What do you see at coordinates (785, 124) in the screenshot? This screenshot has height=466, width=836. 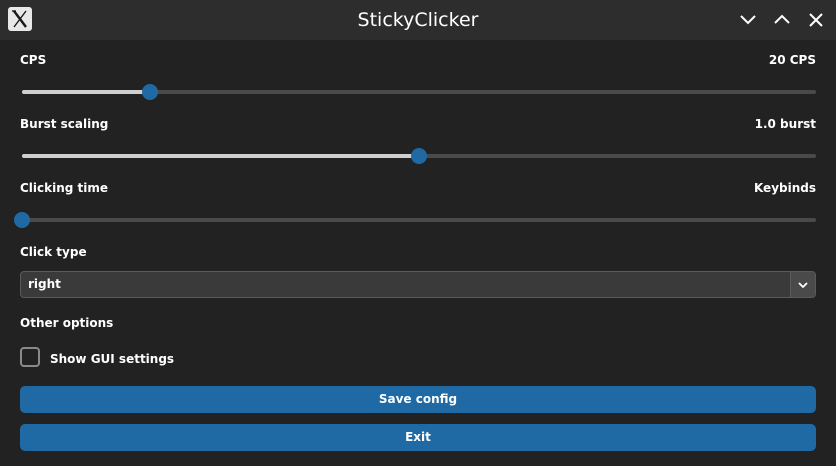 I see `burst-value: 1.0 burst` at bounding box center [785, 124].